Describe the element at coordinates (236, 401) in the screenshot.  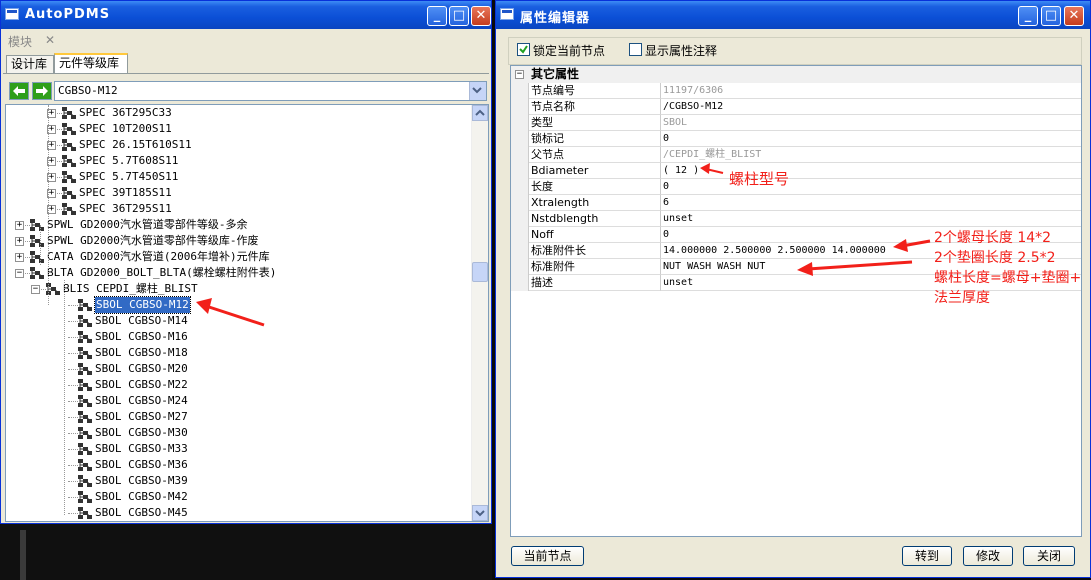
I see `tree-node: SBOL CGBSO-M24` at that location.